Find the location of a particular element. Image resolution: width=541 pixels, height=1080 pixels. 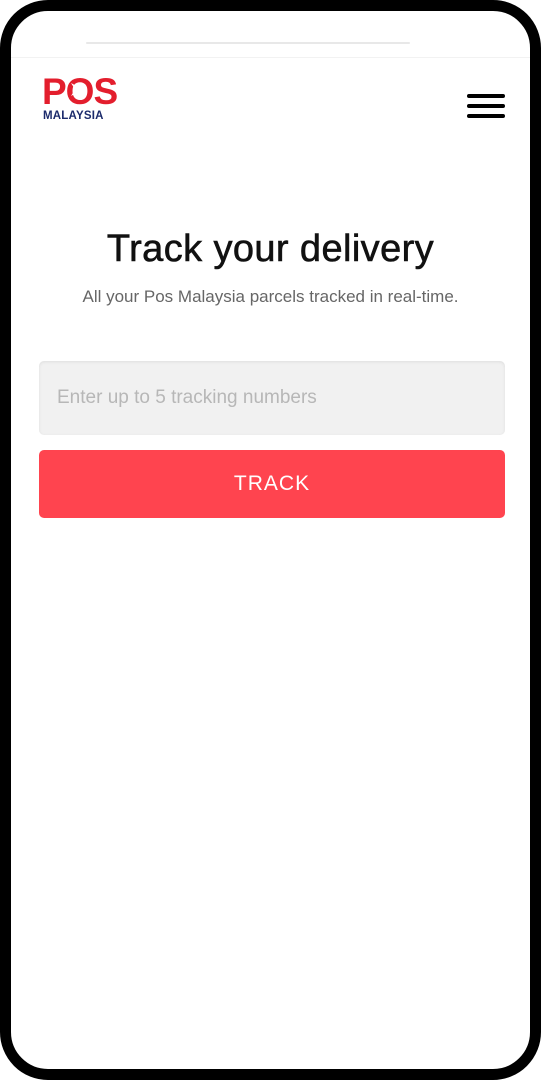

pos-malaysia-logo-mark: POS MALAYSIA is located at coordinates (80, 96).